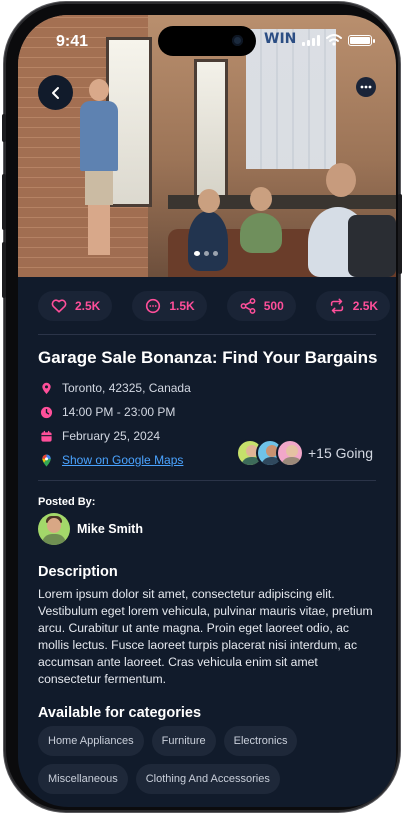 This screenshot has width=406, height=814. I want to click on chevron-left-icon, so click(55, 92).